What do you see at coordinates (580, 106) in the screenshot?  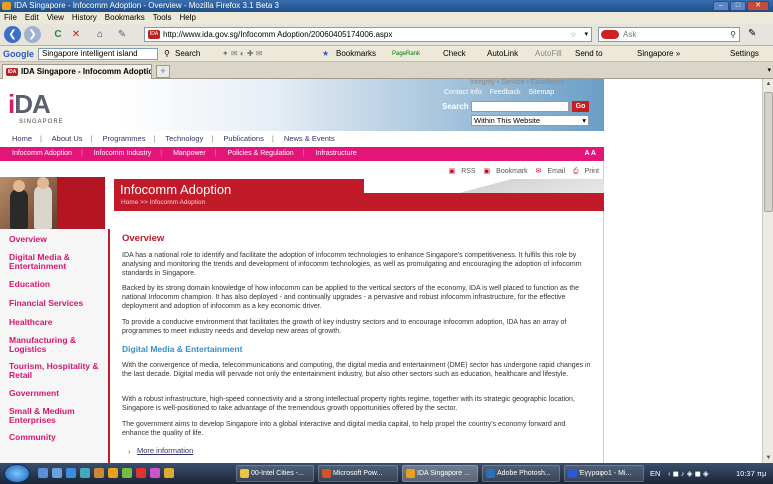 I see `site-search-go-button: Go` at bounding box center [580, 106].